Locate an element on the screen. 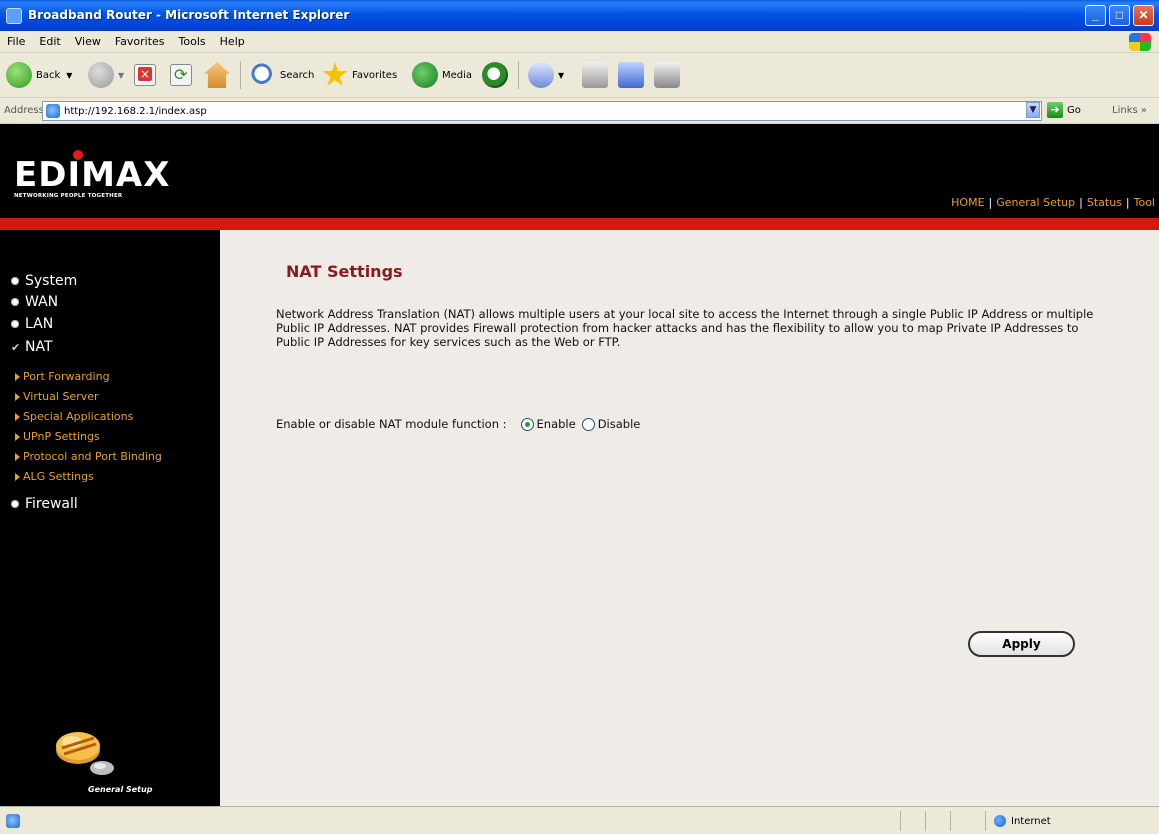 The width and height of the screenshot is (1159, 834). sidebar-item-wan: WAN is located at coordinates (34, 302).